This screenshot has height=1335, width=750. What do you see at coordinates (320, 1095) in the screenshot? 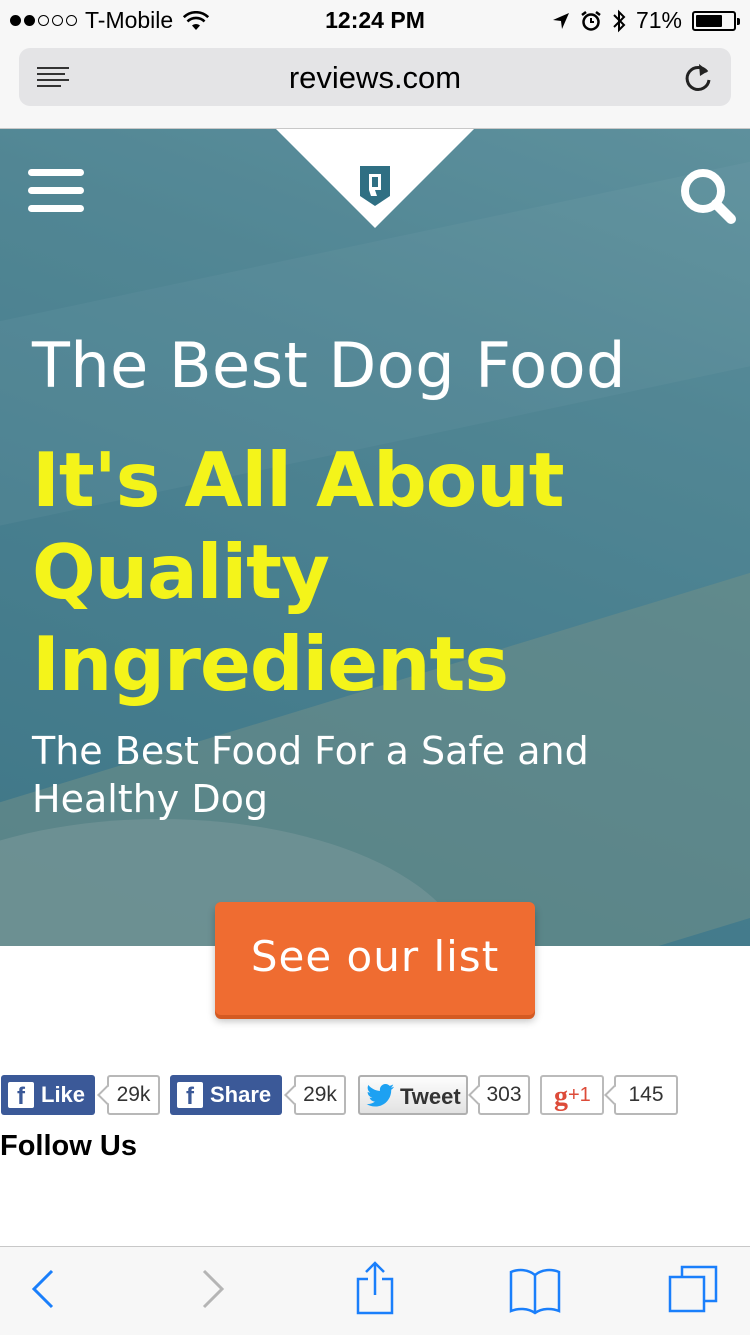
I see `facebook-share-count: 29k` at bounding box center [320, 1095].